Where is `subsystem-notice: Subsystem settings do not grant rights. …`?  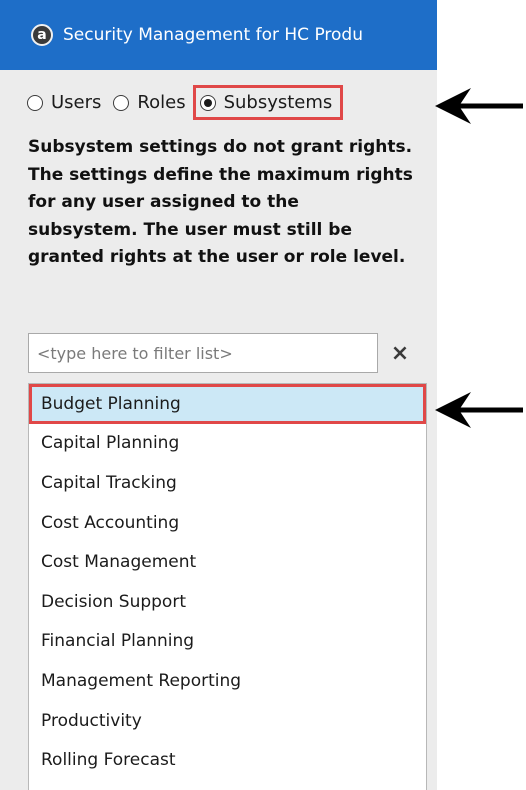
subsystem-notice: Subsystem settings do not grant rights. … is located at coordinates (220, 202).